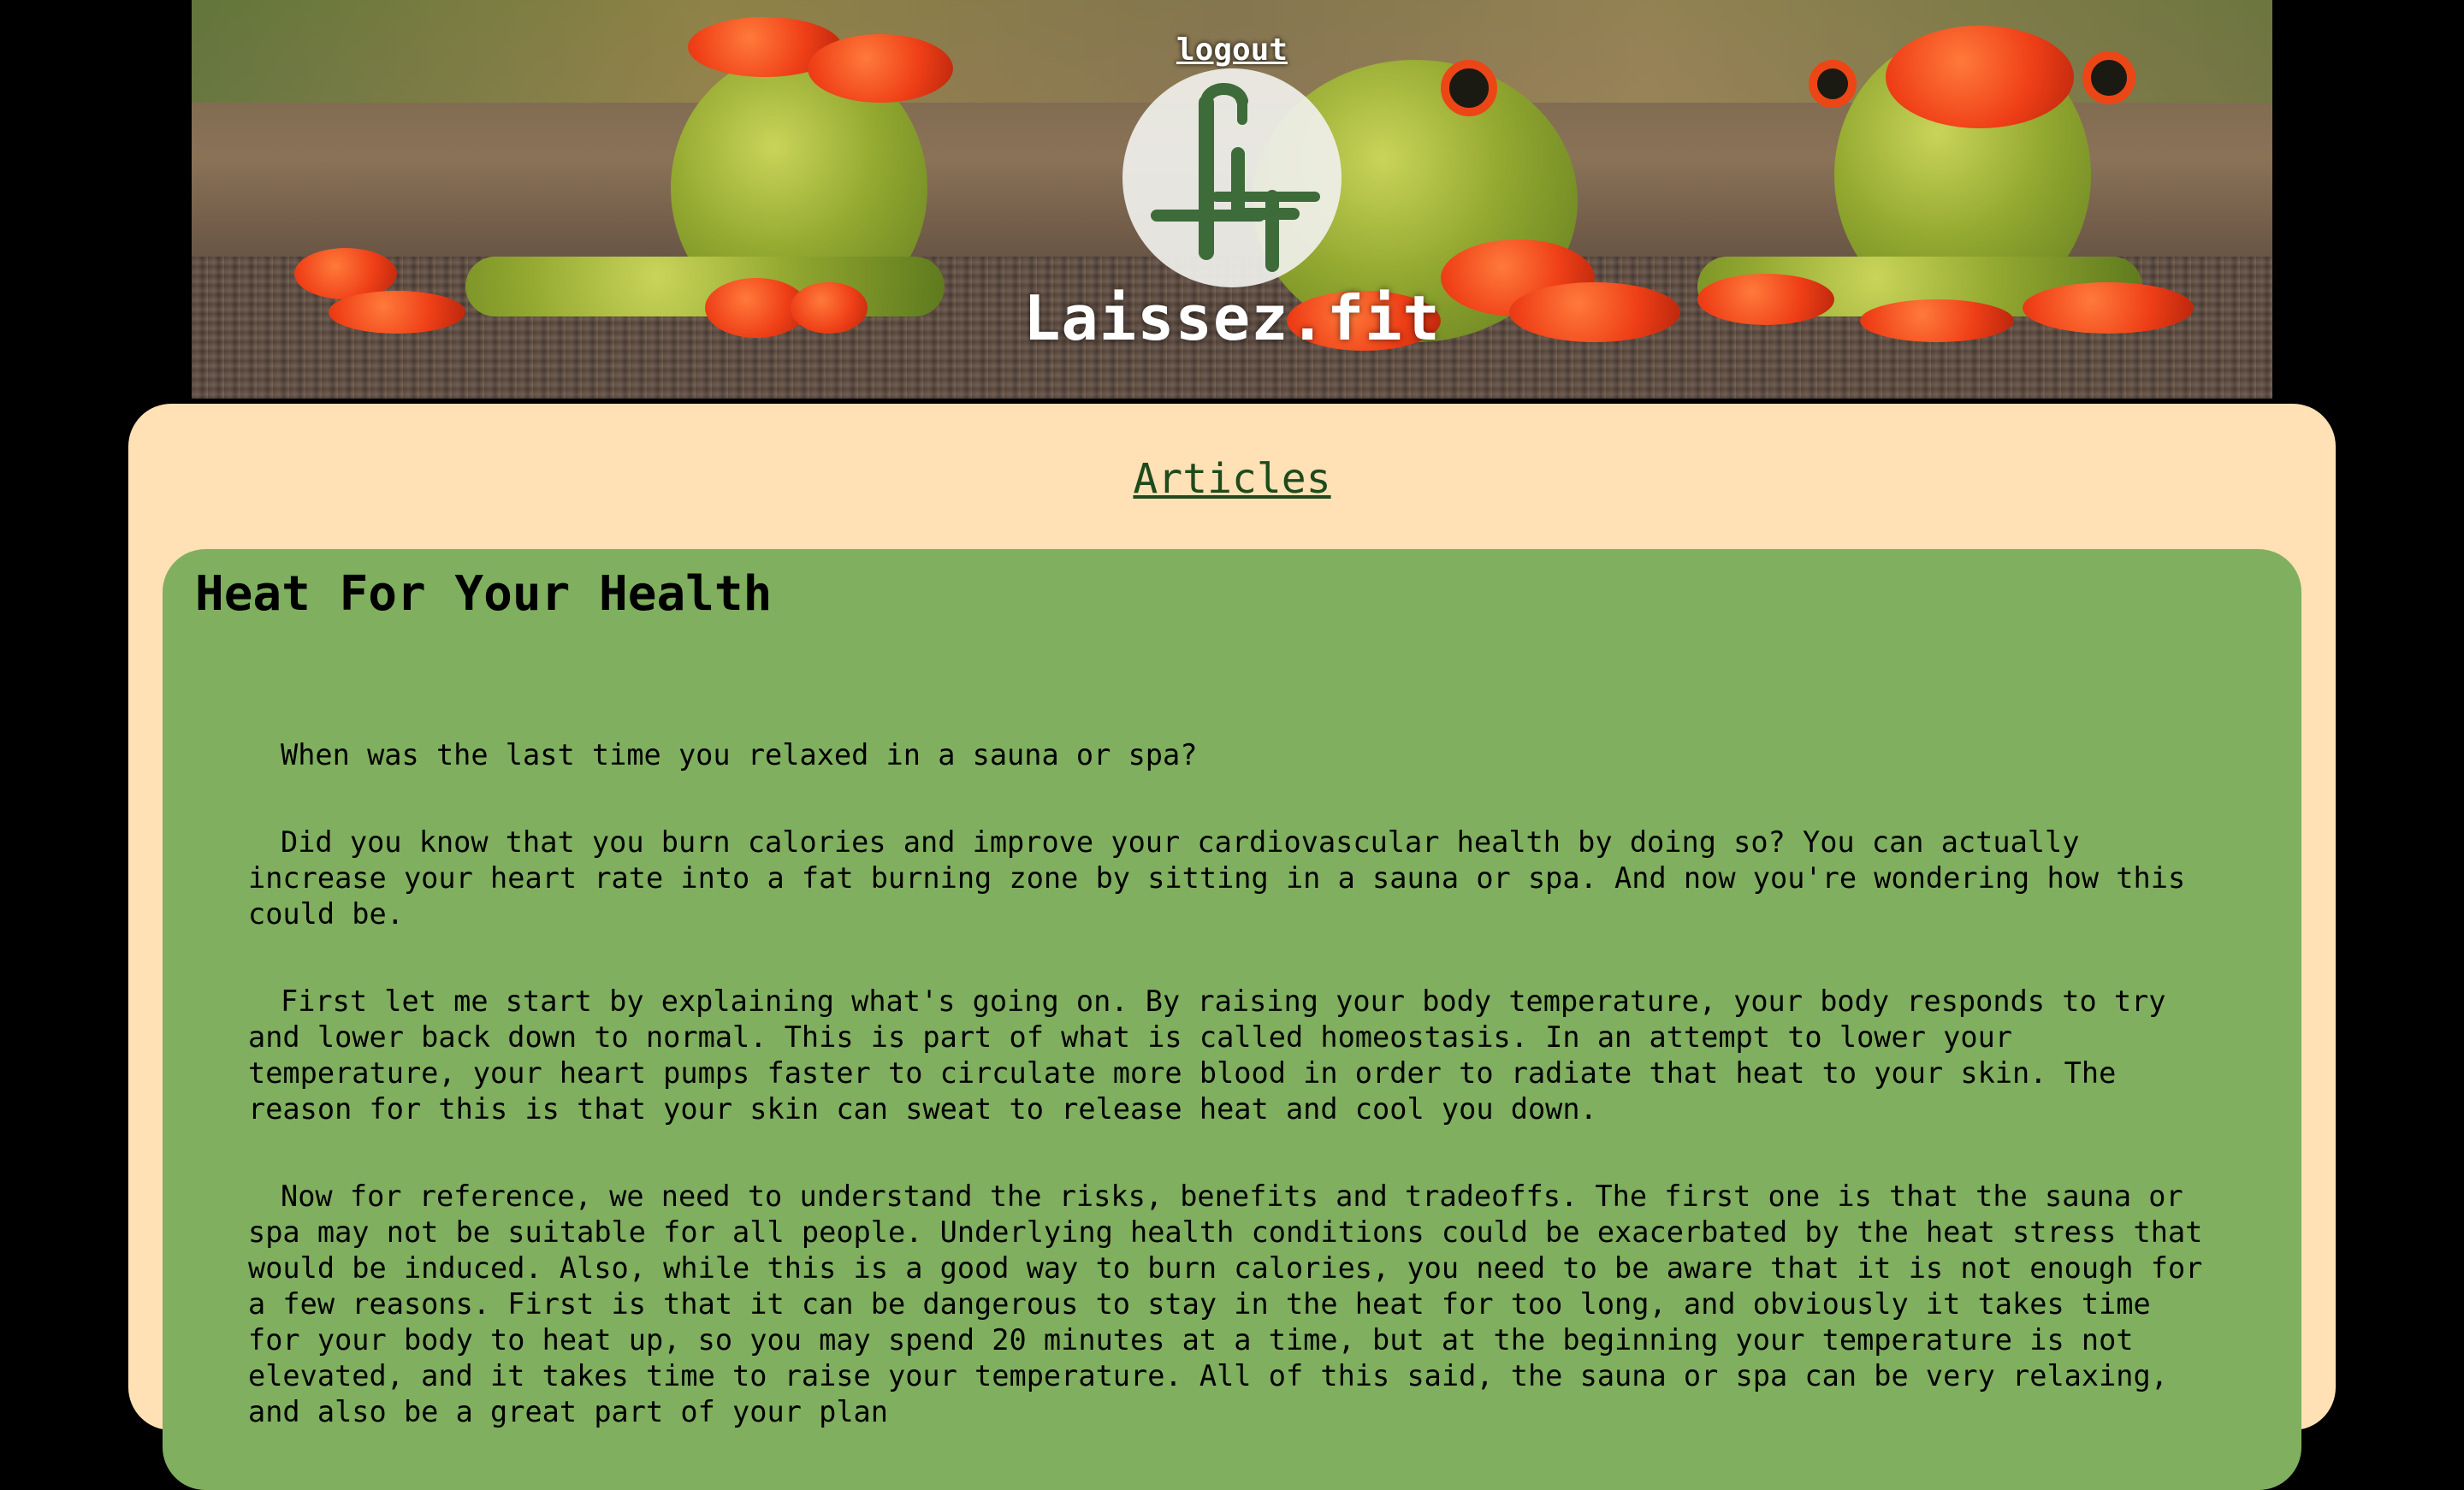 This screenshot has height=1490, width=2464. What do you see at coordinates (1232, 51) in the screenshot?
I see `logout-link: logout` at bounding box center [1232, 51].